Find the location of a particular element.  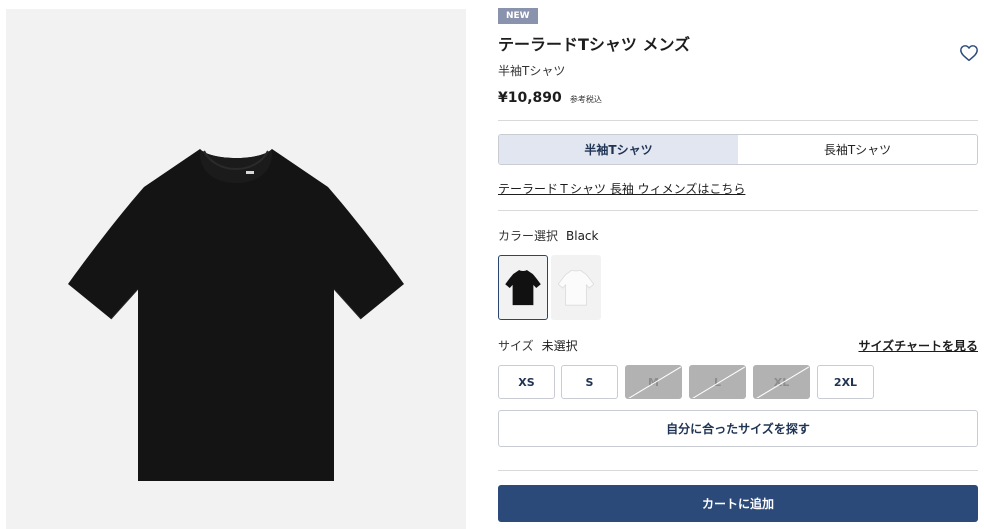

size-button-s: S is located at coordinates (589, 382).